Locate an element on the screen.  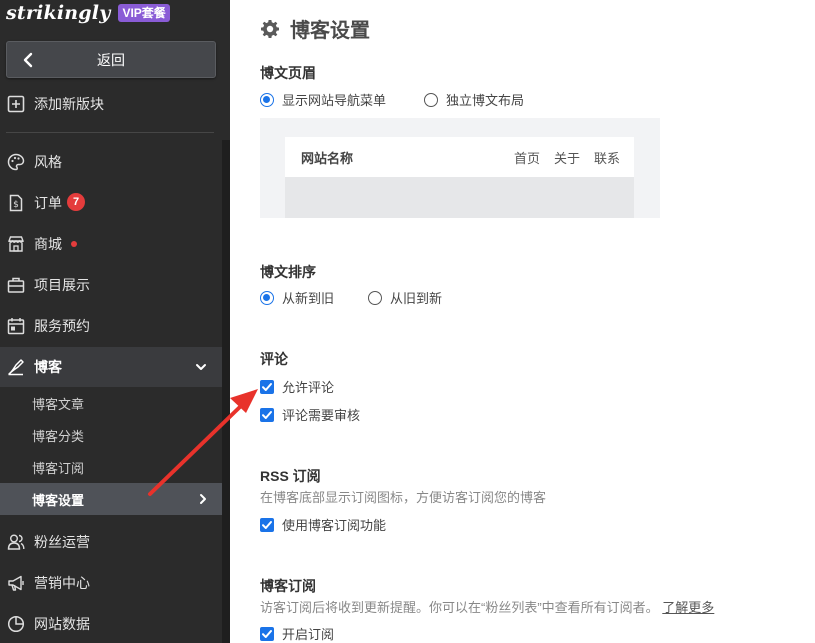
subscribe-description: 访客订阅后将收到更新提醒。你可以在“粉丝列表”中查看所有订阅者。 了解更多 is located at coordinates (487, 606).